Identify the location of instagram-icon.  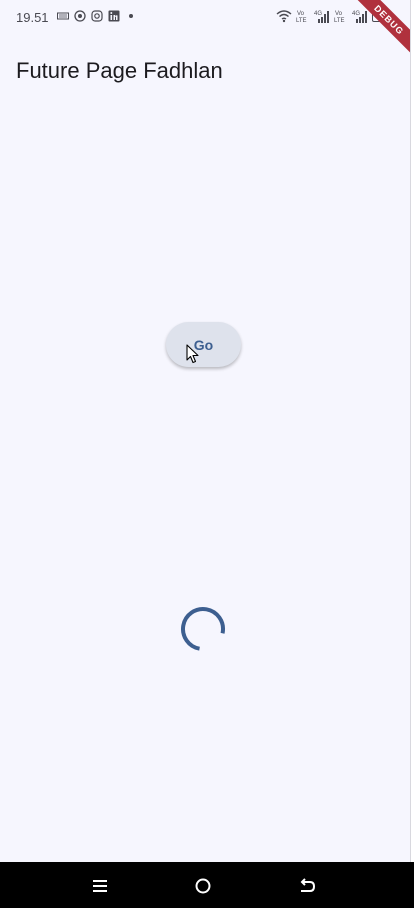
(97, 16).